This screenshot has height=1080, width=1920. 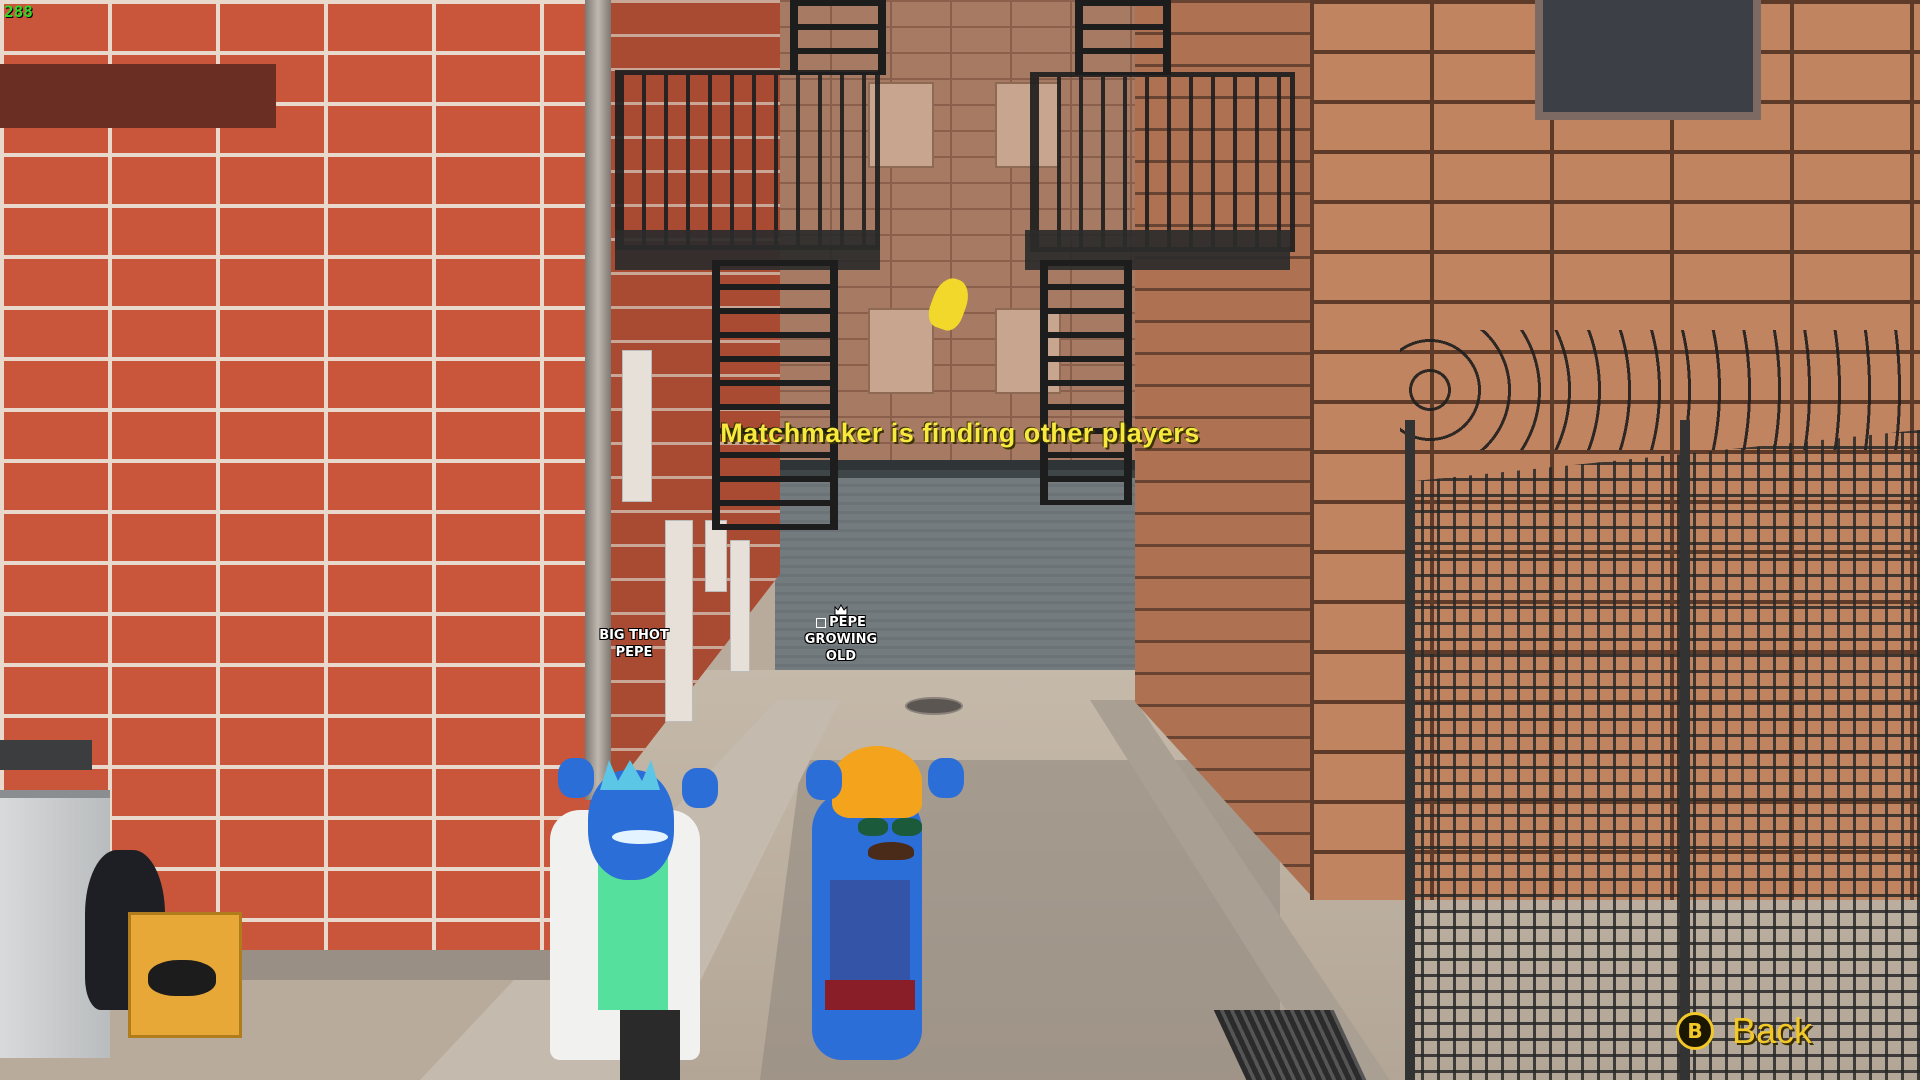 I want to click on shorts, so click(x=870, y=995).